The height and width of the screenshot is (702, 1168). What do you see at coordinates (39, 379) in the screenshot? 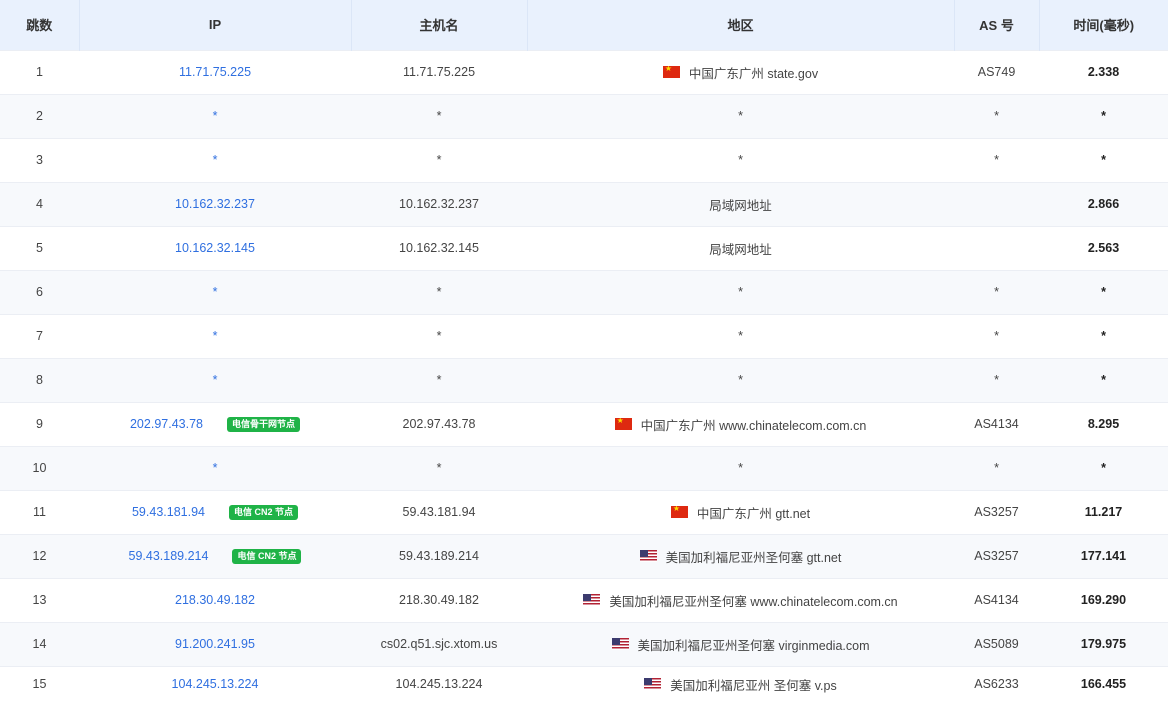
I see `hop-cell: 8` at bounding box center [39, 379].